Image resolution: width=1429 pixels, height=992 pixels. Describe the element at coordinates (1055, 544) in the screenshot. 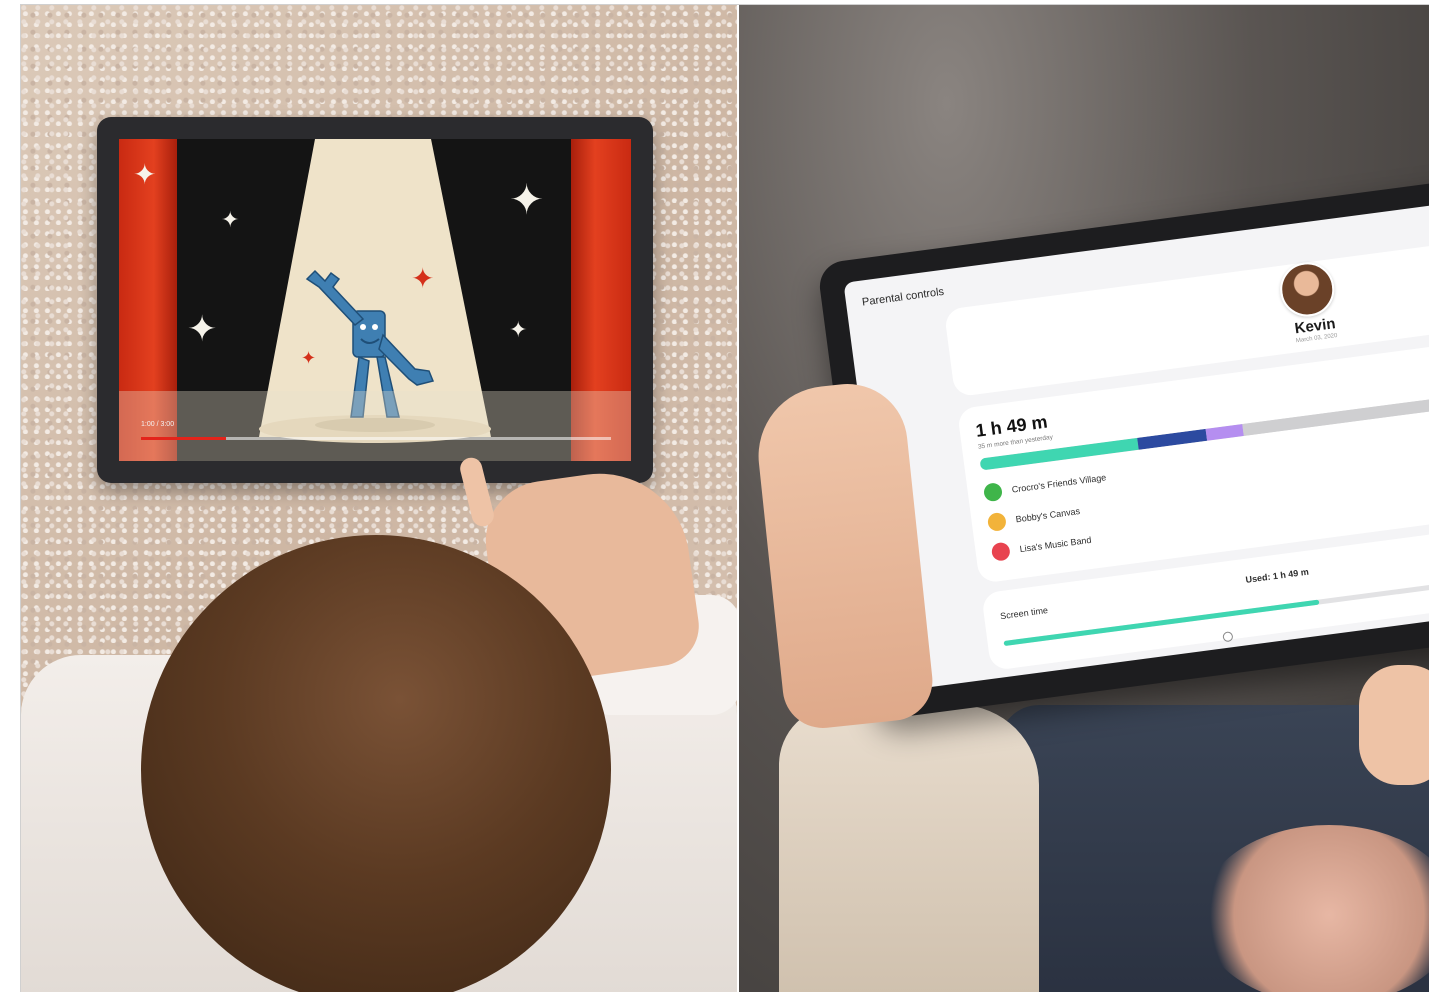

I see `app-name: Lisa's Music Band` at that location.